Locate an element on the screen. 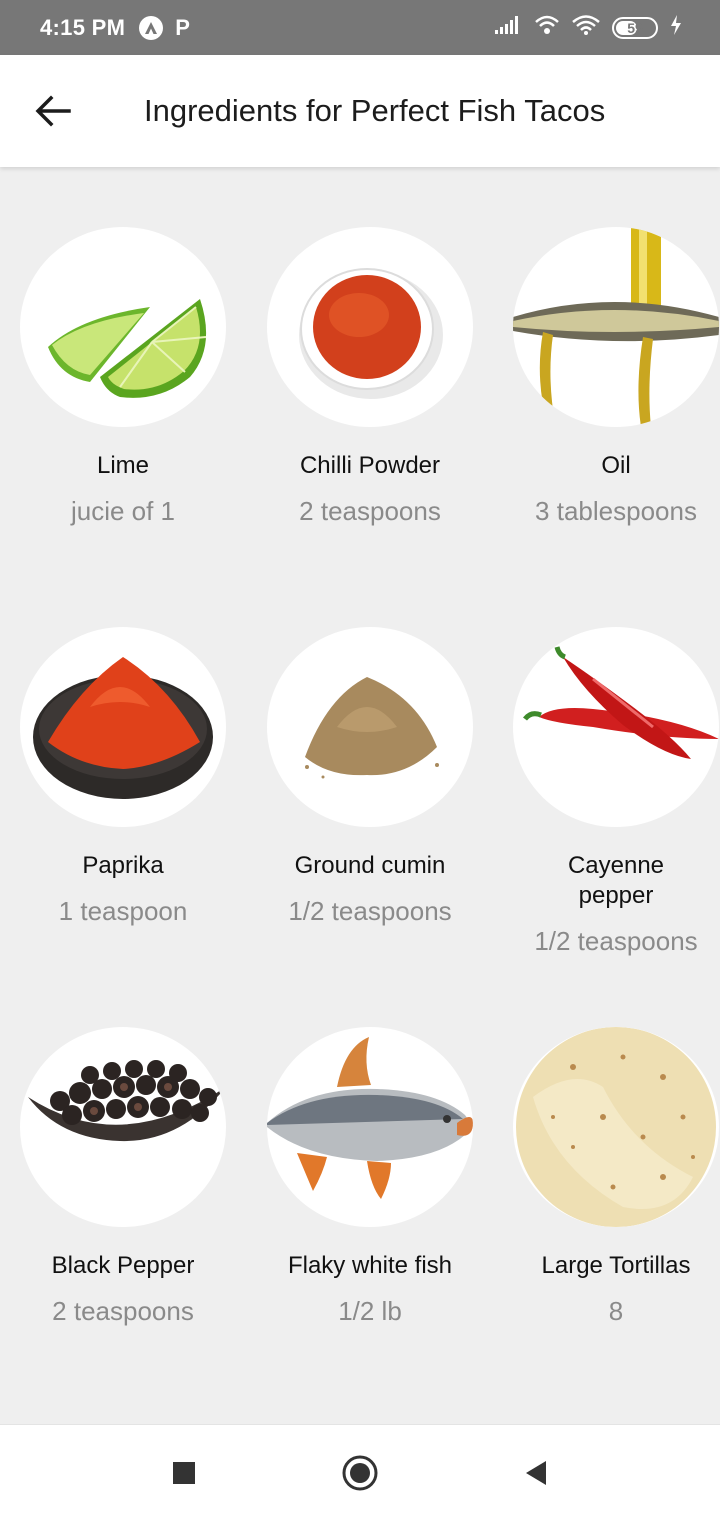  ingredient-card-large-tortillas: Large Tortillas 8 is located at coordinates (606, 1177).